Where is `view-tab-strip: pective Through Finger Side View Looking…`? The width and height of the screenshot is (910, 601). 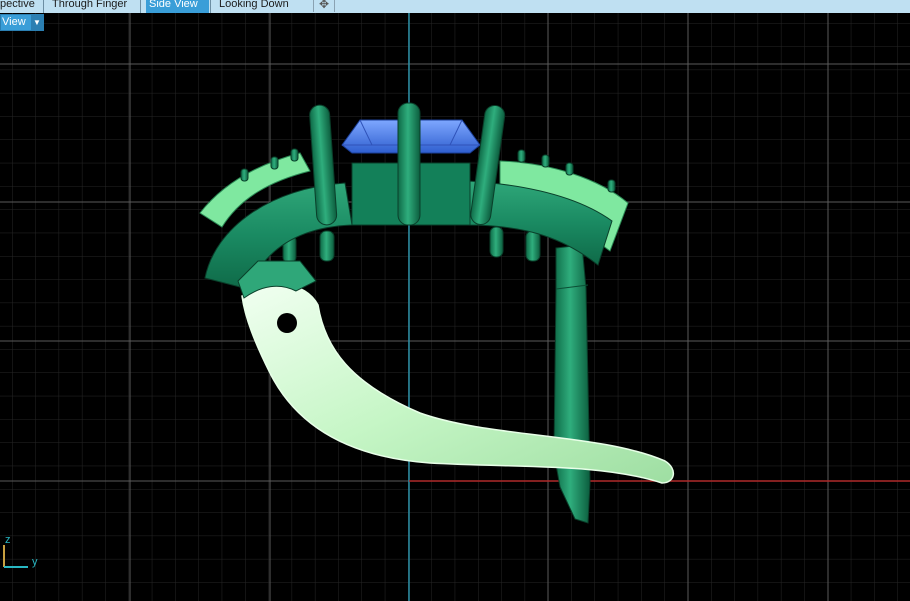 view-tab-strip: pective Through Finger Side View Looking… is located at coordinates (455, 6).